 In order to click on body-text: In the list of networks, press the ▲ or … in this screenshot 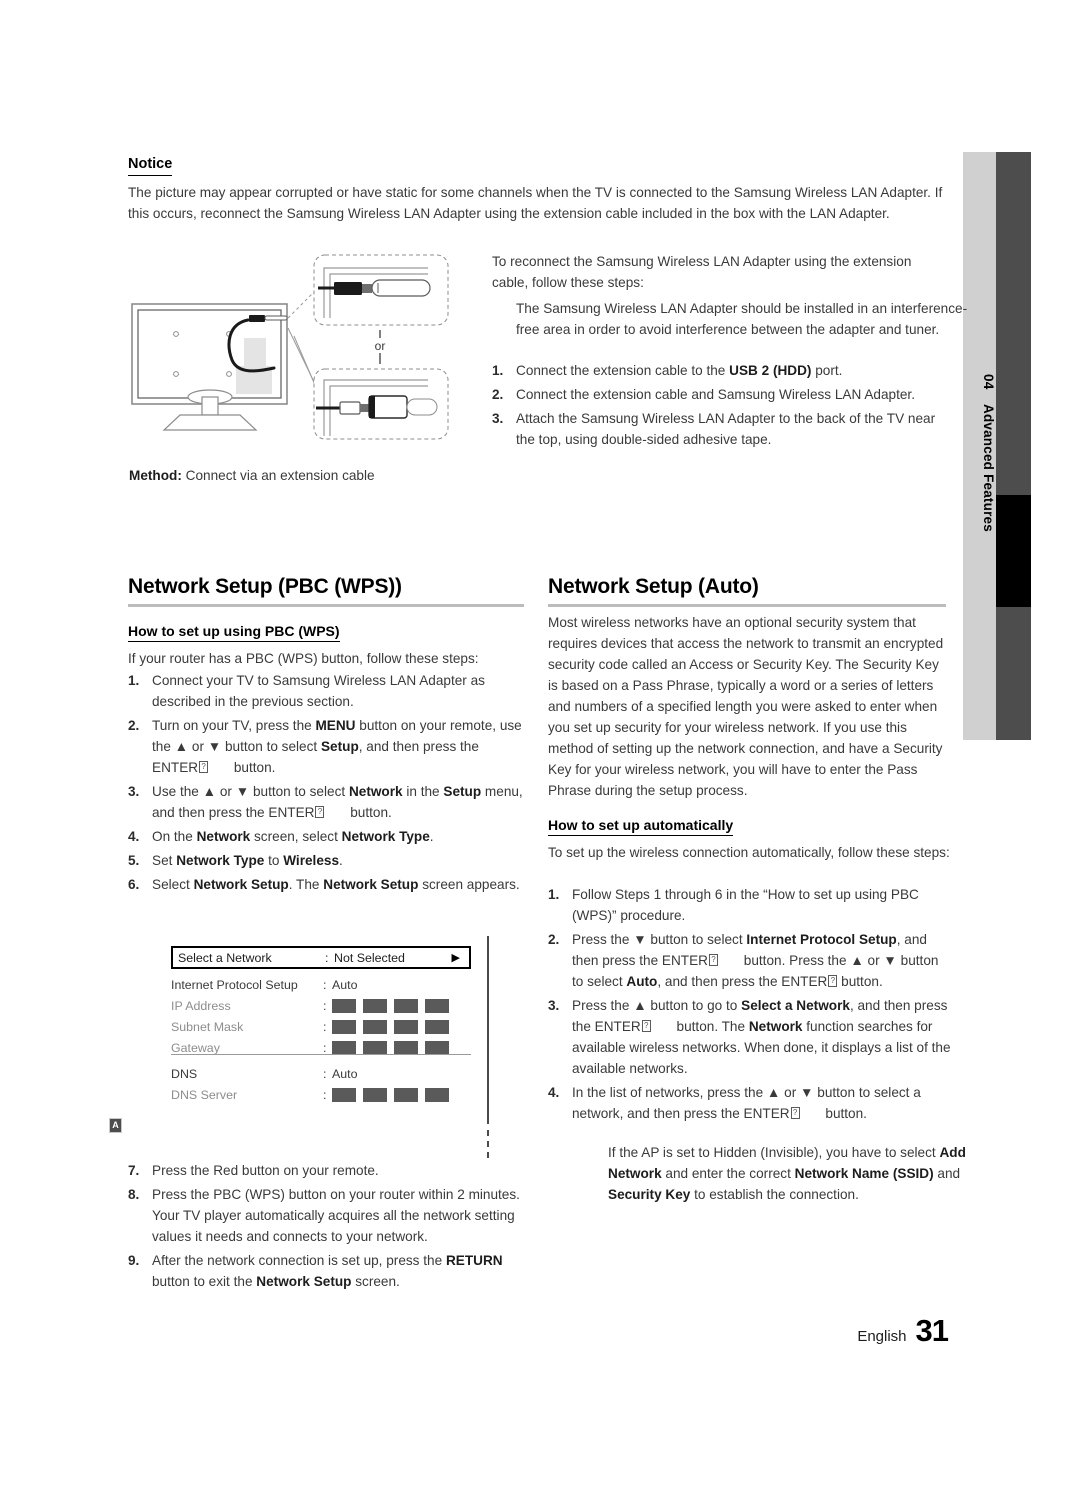, I will do `click(746, 1103)`.